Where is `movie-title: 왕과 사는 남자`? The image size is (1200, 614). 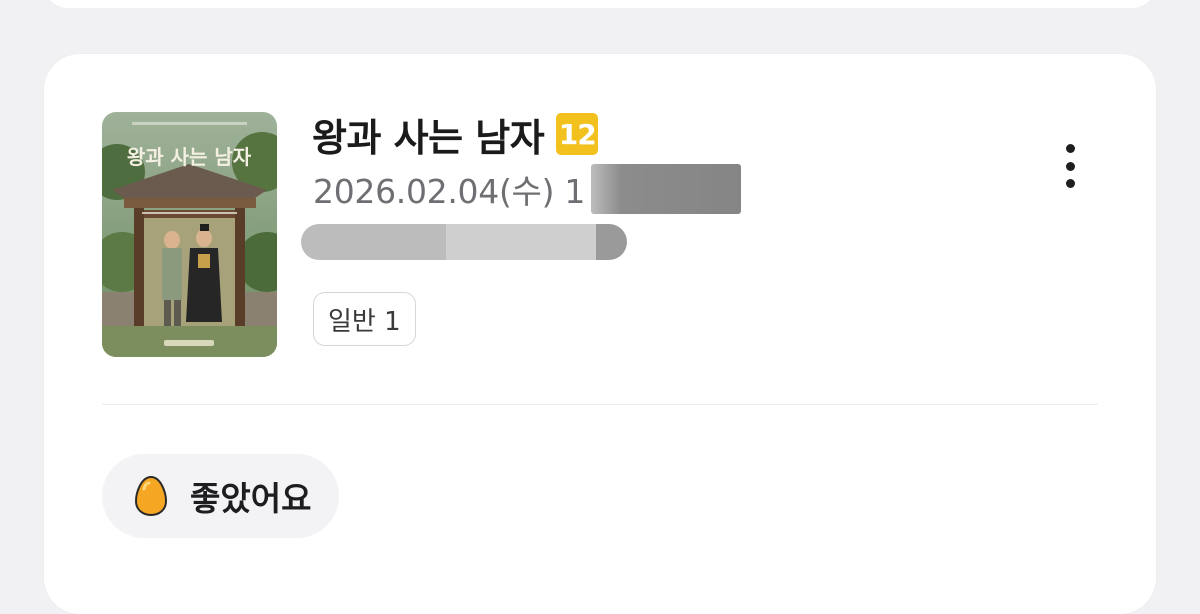
movie-title: 왕과 사는 남자 is located at coordinates (428, 134).